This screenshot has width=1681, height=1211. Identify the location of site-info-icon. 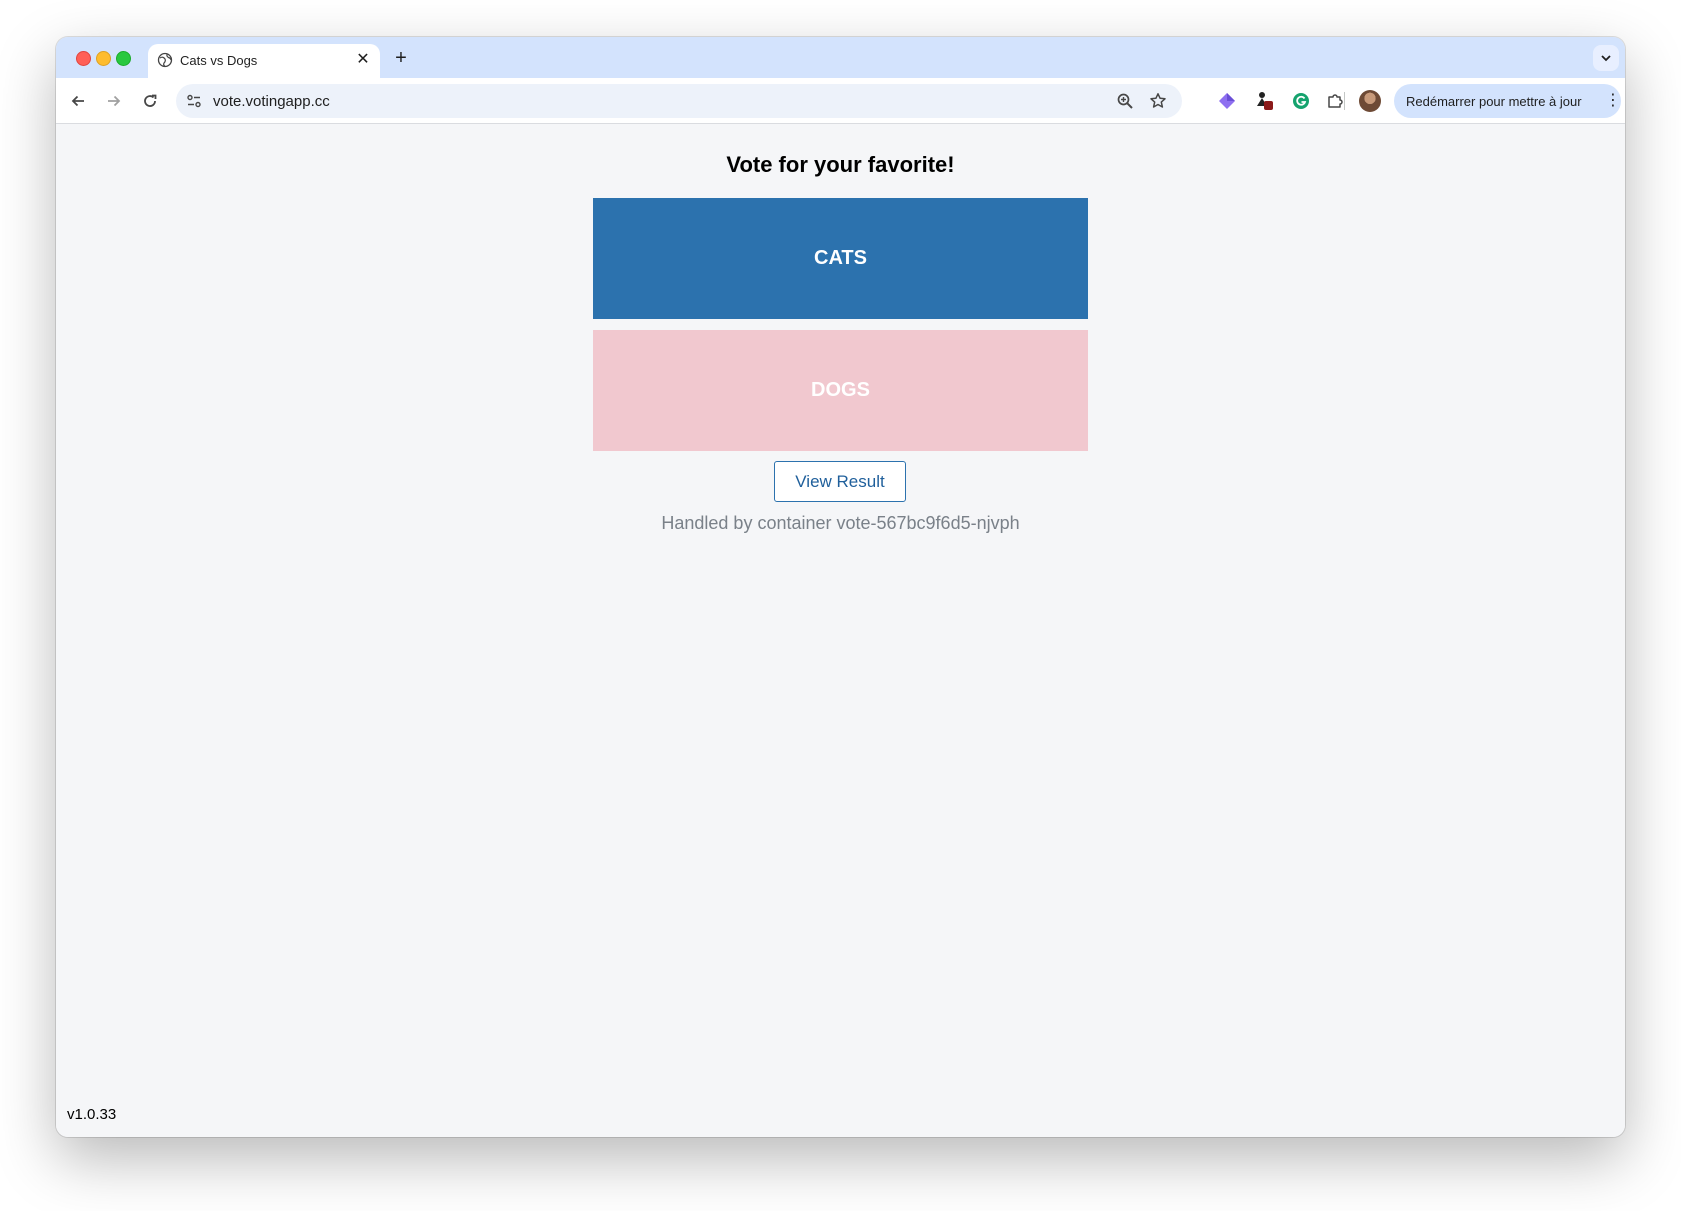
(194, 101).